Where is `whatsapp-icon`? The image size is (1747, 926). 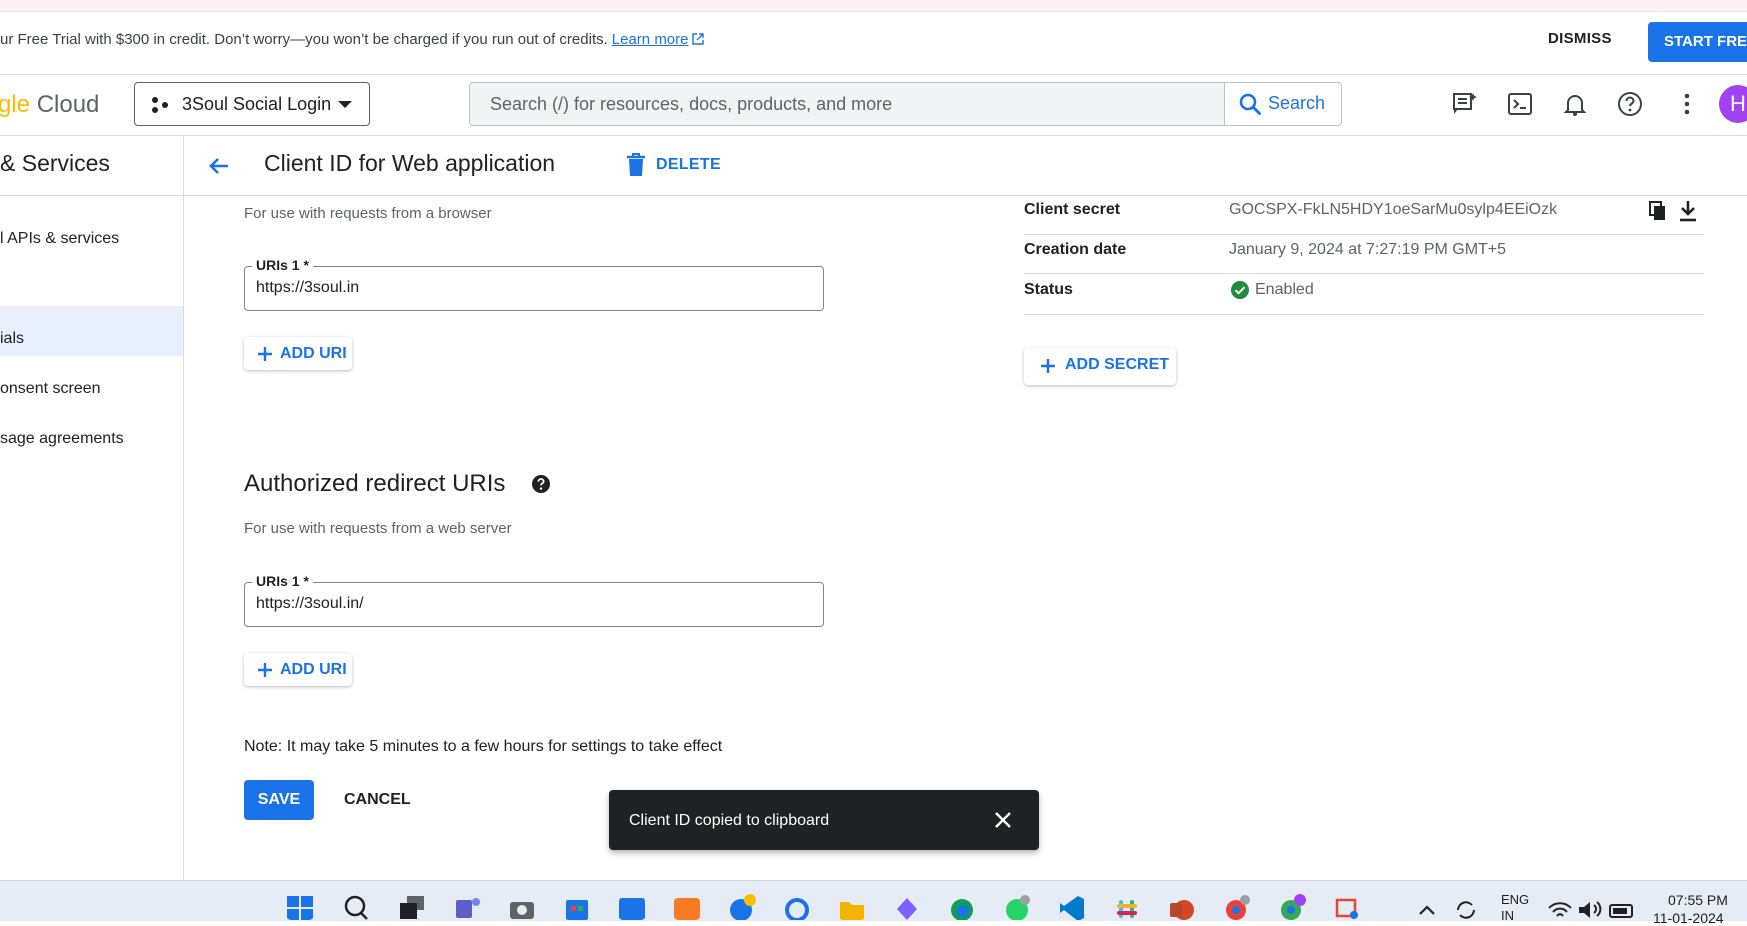
whatsapp-icon is located at coordinates (1017, 907).